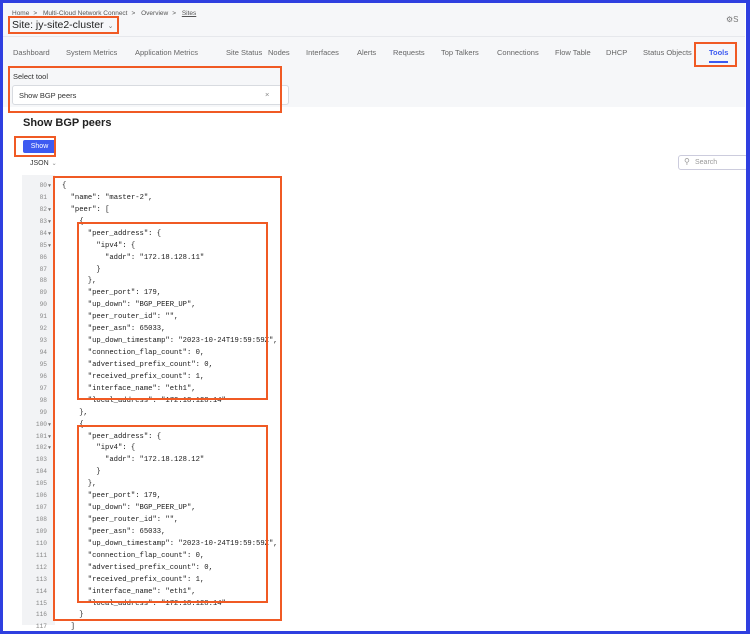 The height and width of the screenshot is (634, 750). I want to click on line-number: 112, so click(41, 567).